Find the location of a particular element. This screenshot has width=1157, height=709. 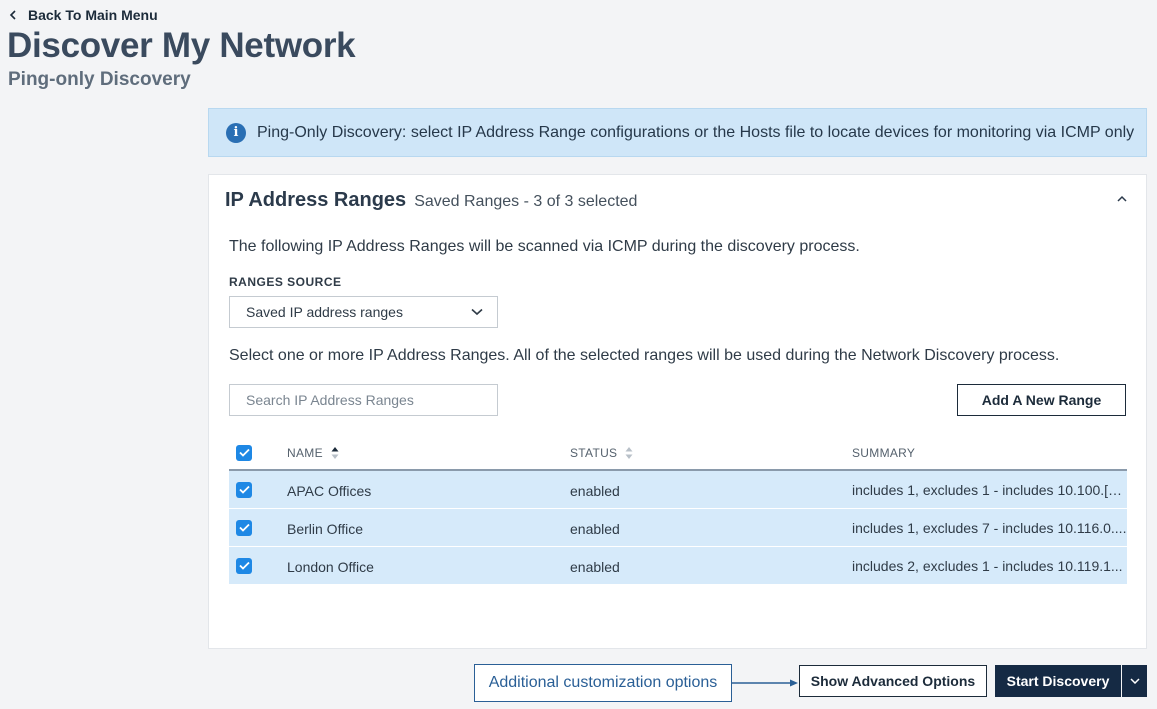

show-advanced-options-button: Show Advanced Options is located at coordinates (893, 681).